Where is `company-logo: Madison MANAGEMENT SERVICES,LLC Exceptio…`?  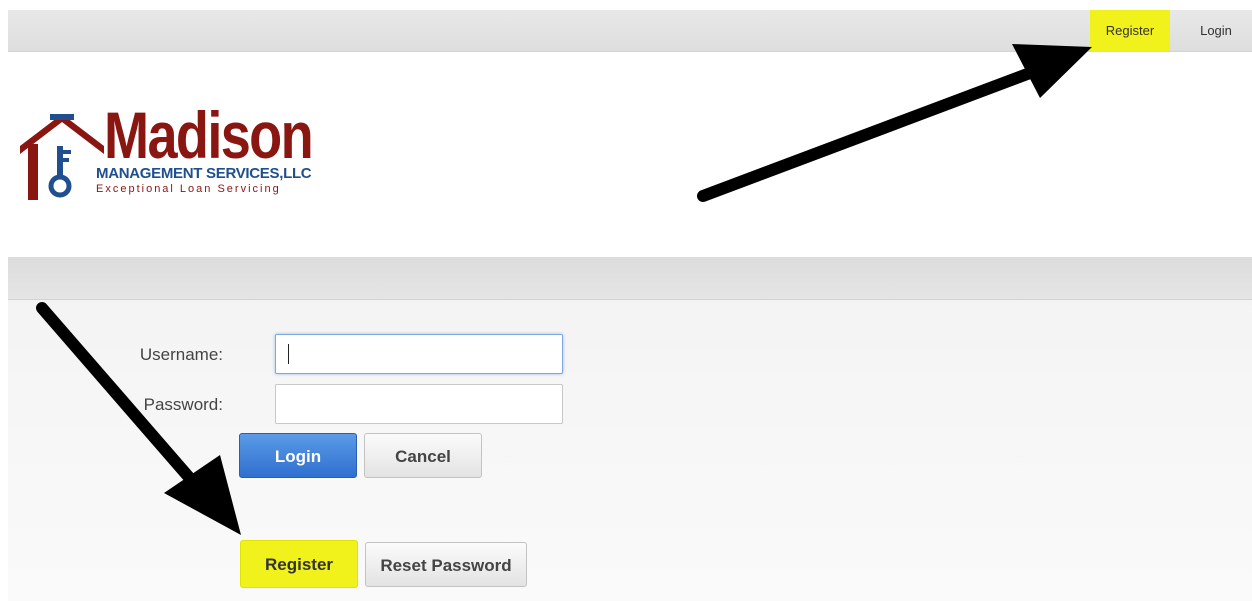
company-logo: Madison MANAGEMENT SERVICES,LLC Exceptio… is located at coordinates (180, 152).